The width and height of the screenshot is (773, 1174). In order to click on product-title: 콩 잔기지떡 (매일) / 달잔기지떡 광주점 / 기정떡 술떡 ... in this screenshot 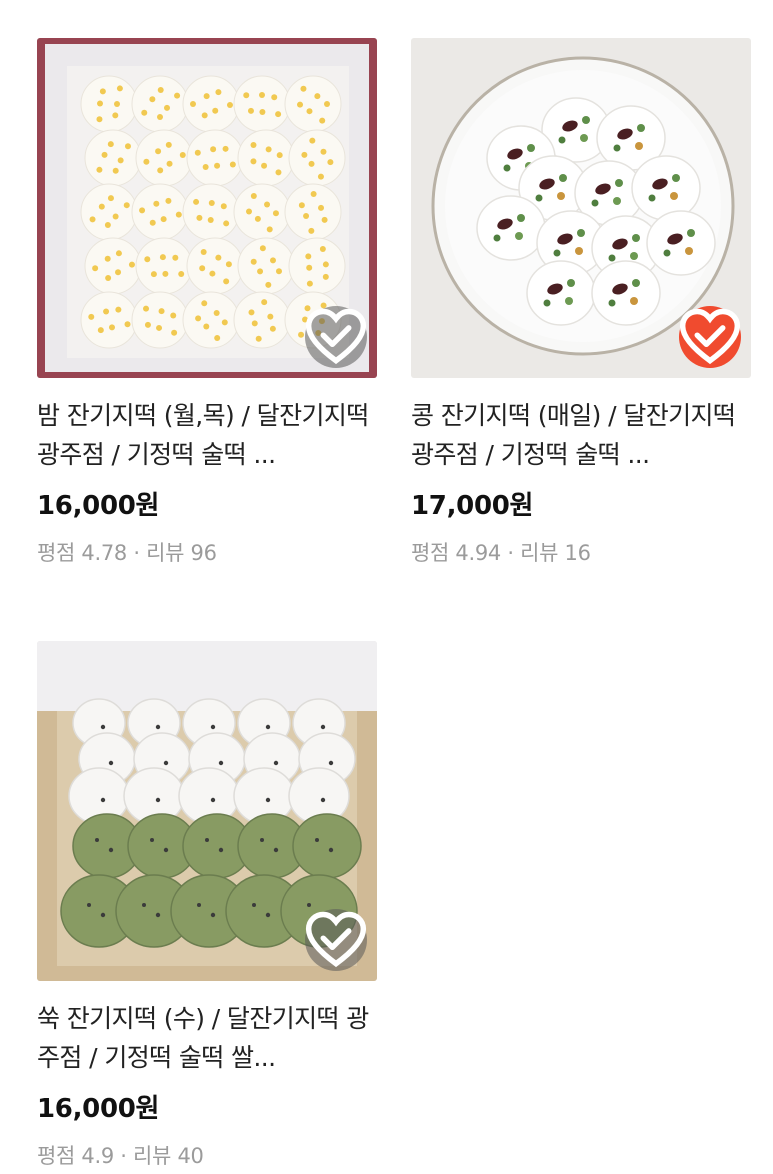, I will do `click(581, 435)`.